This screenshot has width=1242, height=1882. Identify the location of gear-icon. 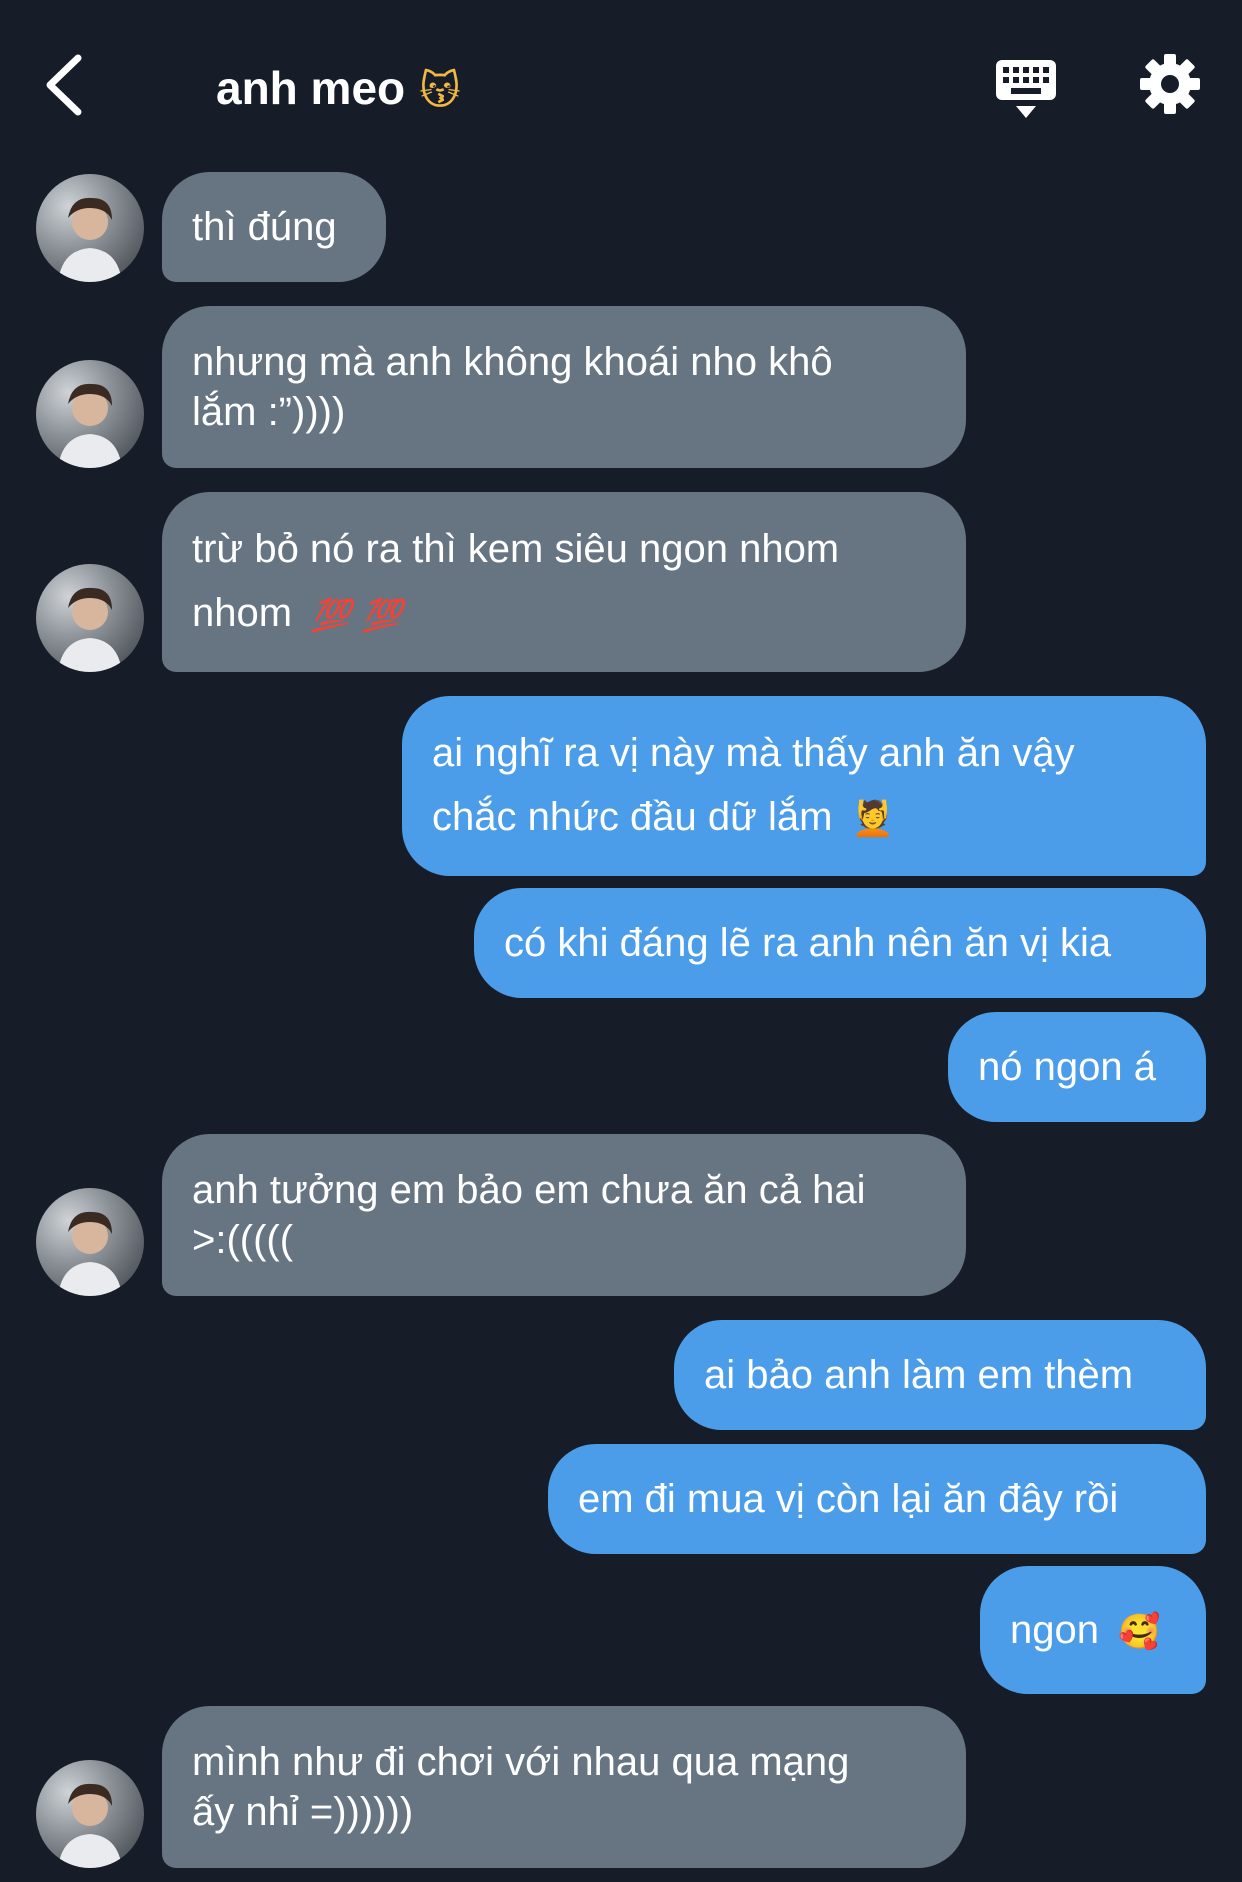
(1170, 84).